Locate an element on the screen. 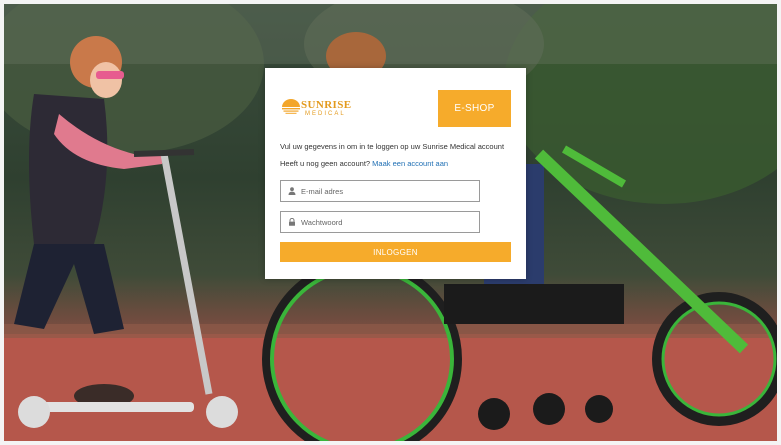  brand-logo: SUNRISE MEDICAL is located at coordinates (321, 108).